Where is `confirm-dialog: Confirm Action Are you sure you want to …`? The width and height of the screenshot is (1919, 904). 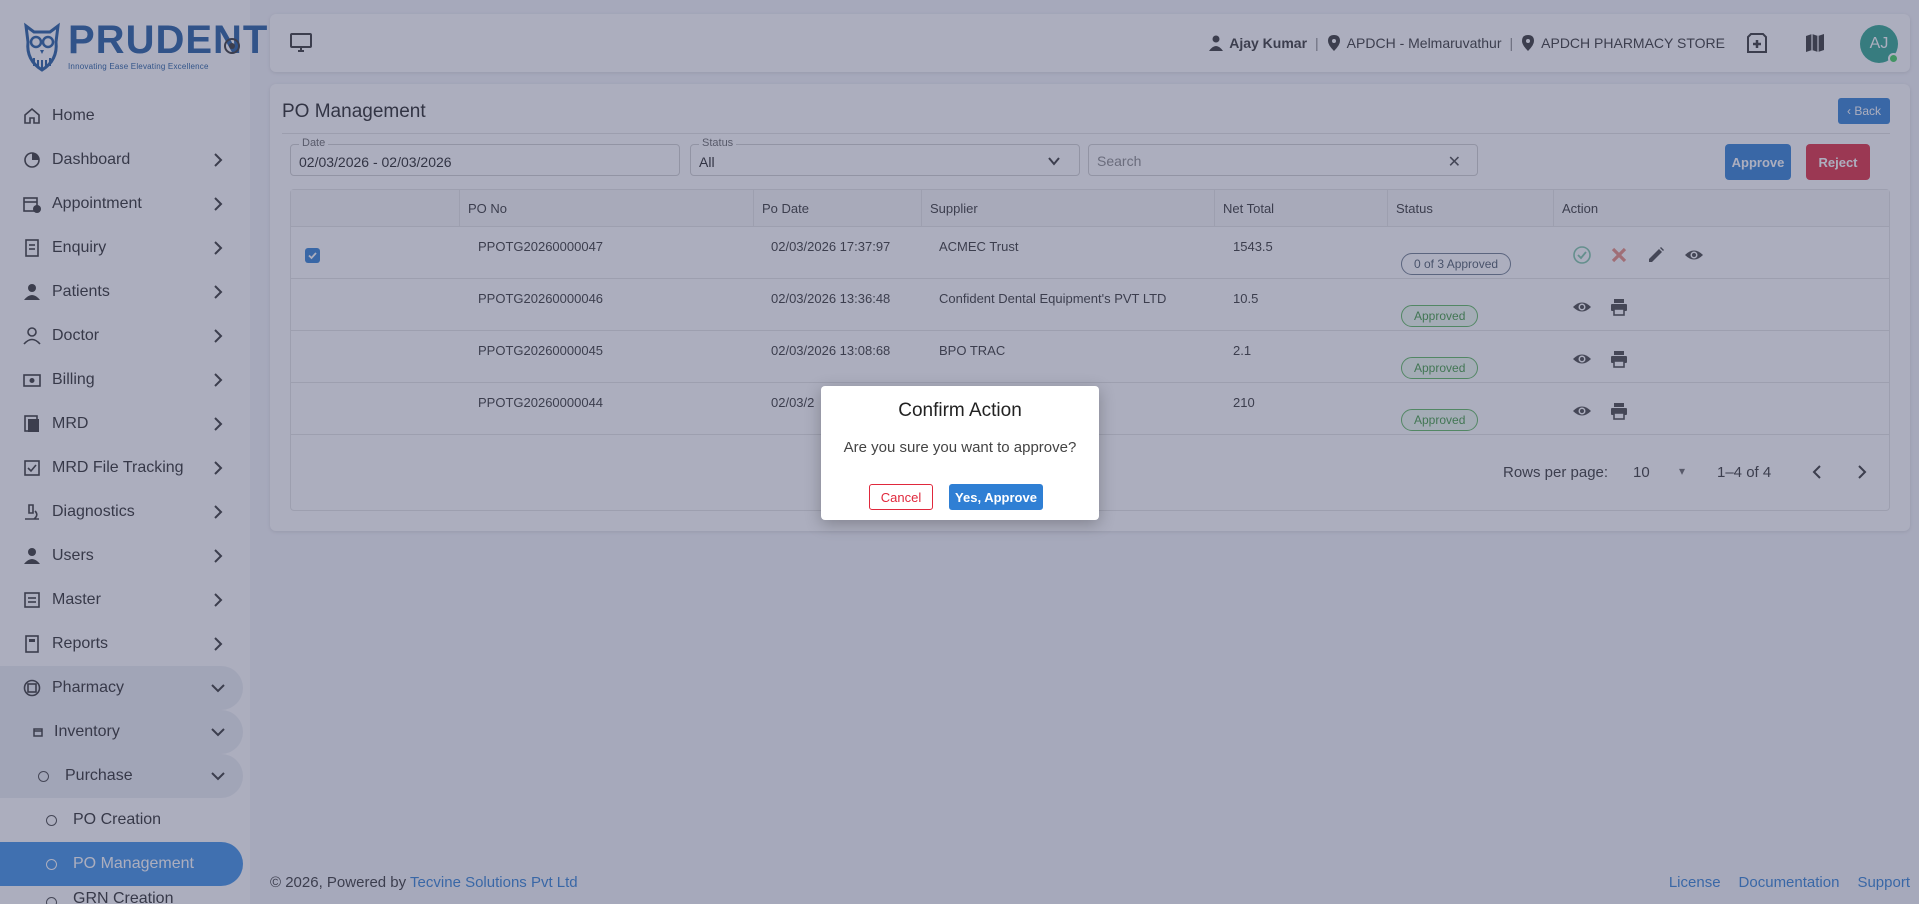 confirm-dialog: Confirm Action Are you sure you want to … is located at coordinates (960, 453).